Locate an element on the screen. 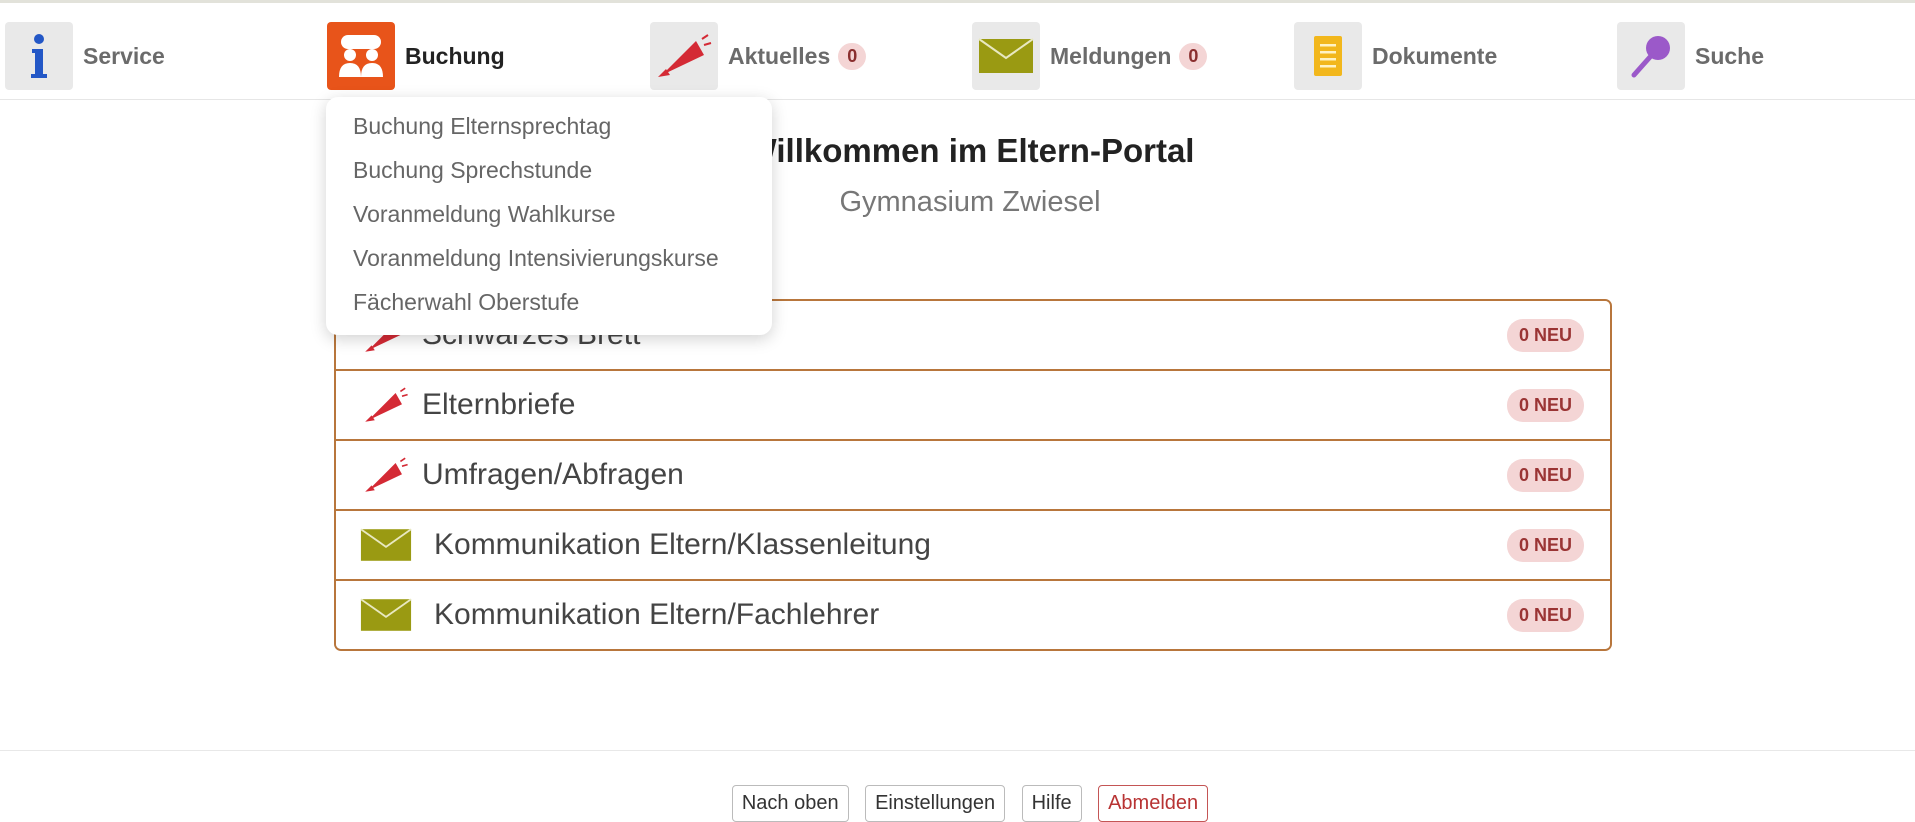 The height and width of the screenshot is (822, 1915). list-item-label: Umfragen/Abfragen is located at coordinates (553, 474).